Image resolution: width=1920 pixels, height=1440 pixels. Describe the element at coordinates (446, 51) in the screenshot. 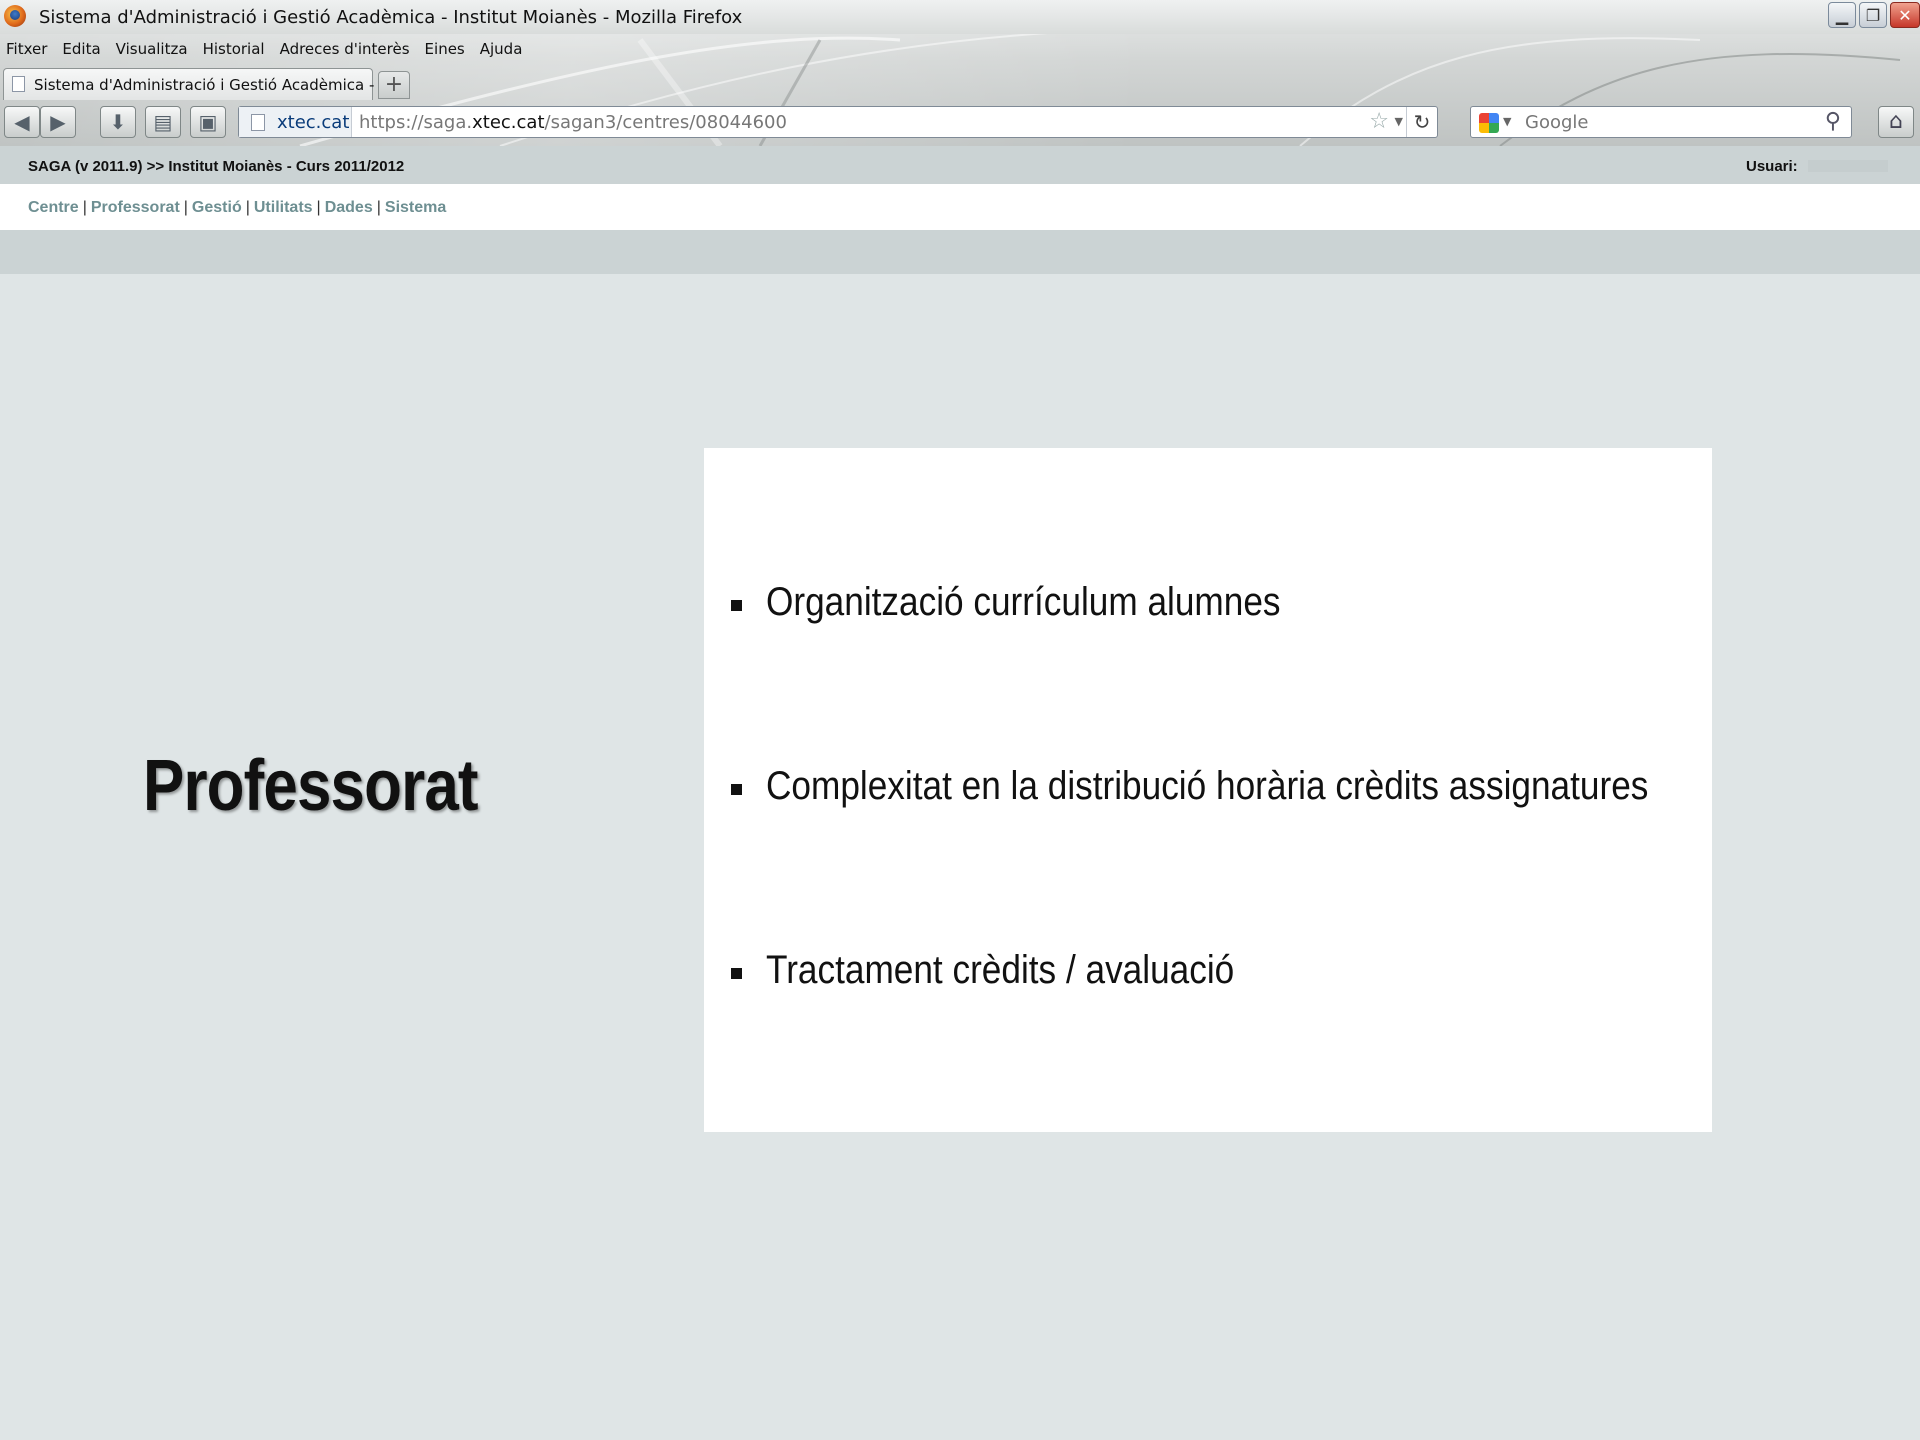

I see `menu-eines: Eines` at that location.